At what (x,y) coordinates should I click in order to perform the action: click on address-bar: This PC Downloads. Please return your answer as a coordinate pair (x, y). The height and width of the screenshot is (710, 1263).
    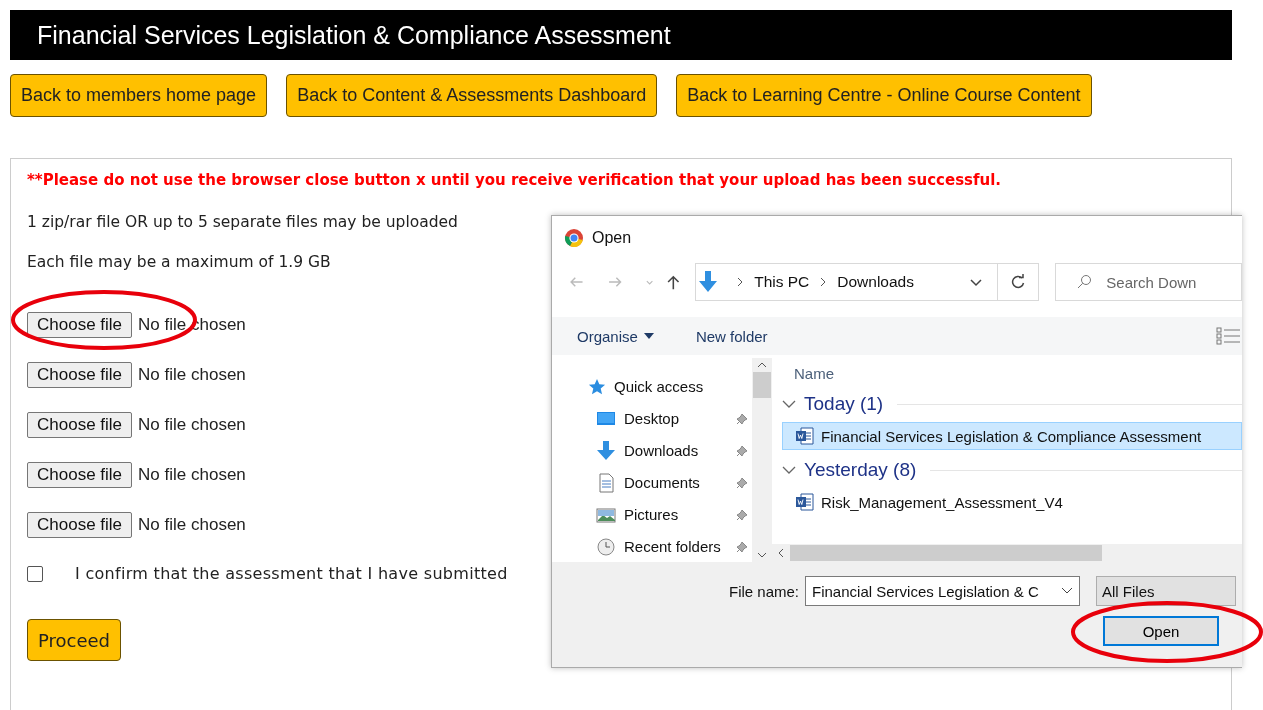
    Looking at the image, I should click on (867, 282).